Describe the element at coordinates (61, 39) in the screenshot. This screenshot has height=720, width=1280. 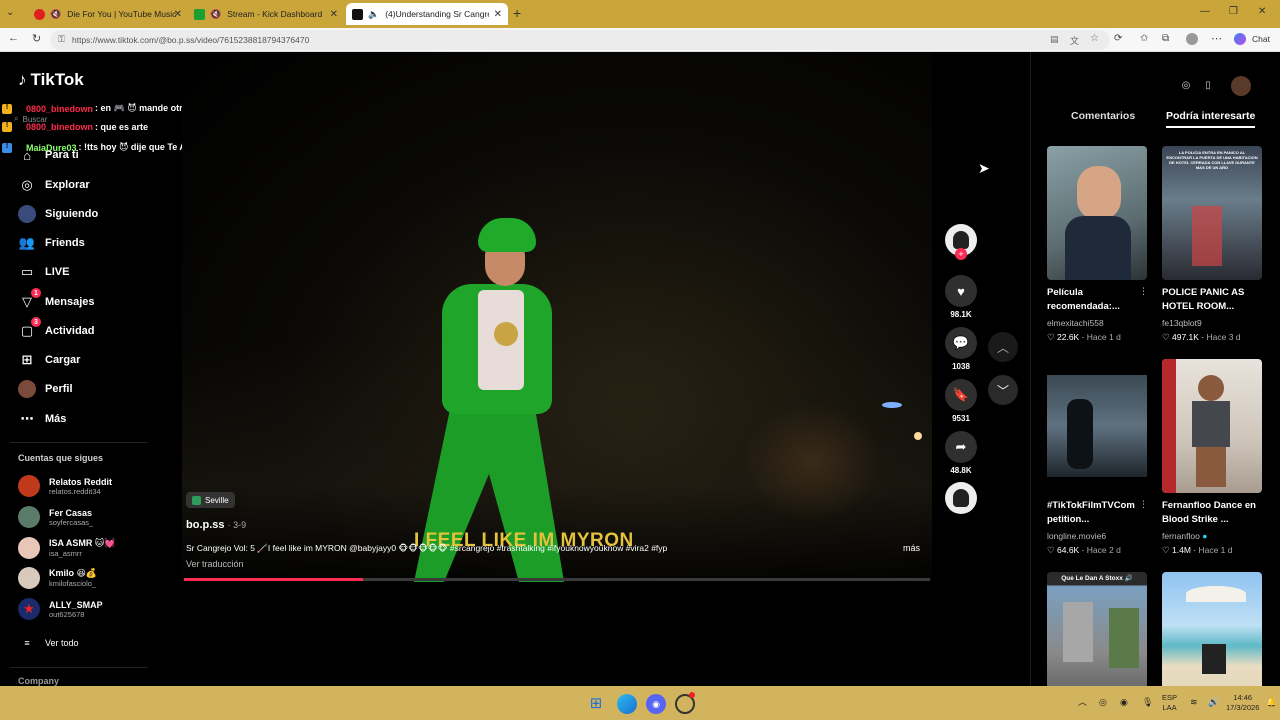
I see `site-info-icon: ⚿` at that location.